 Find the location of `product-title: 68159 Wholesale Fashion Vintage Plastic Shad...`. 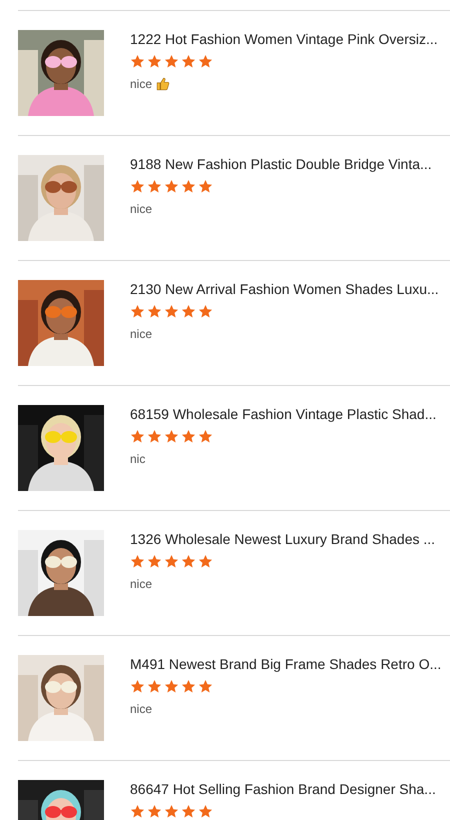

product-title: 68159 Wholesale Fashion Vintage Plastic Shad... is located at coordinates (283, 414).